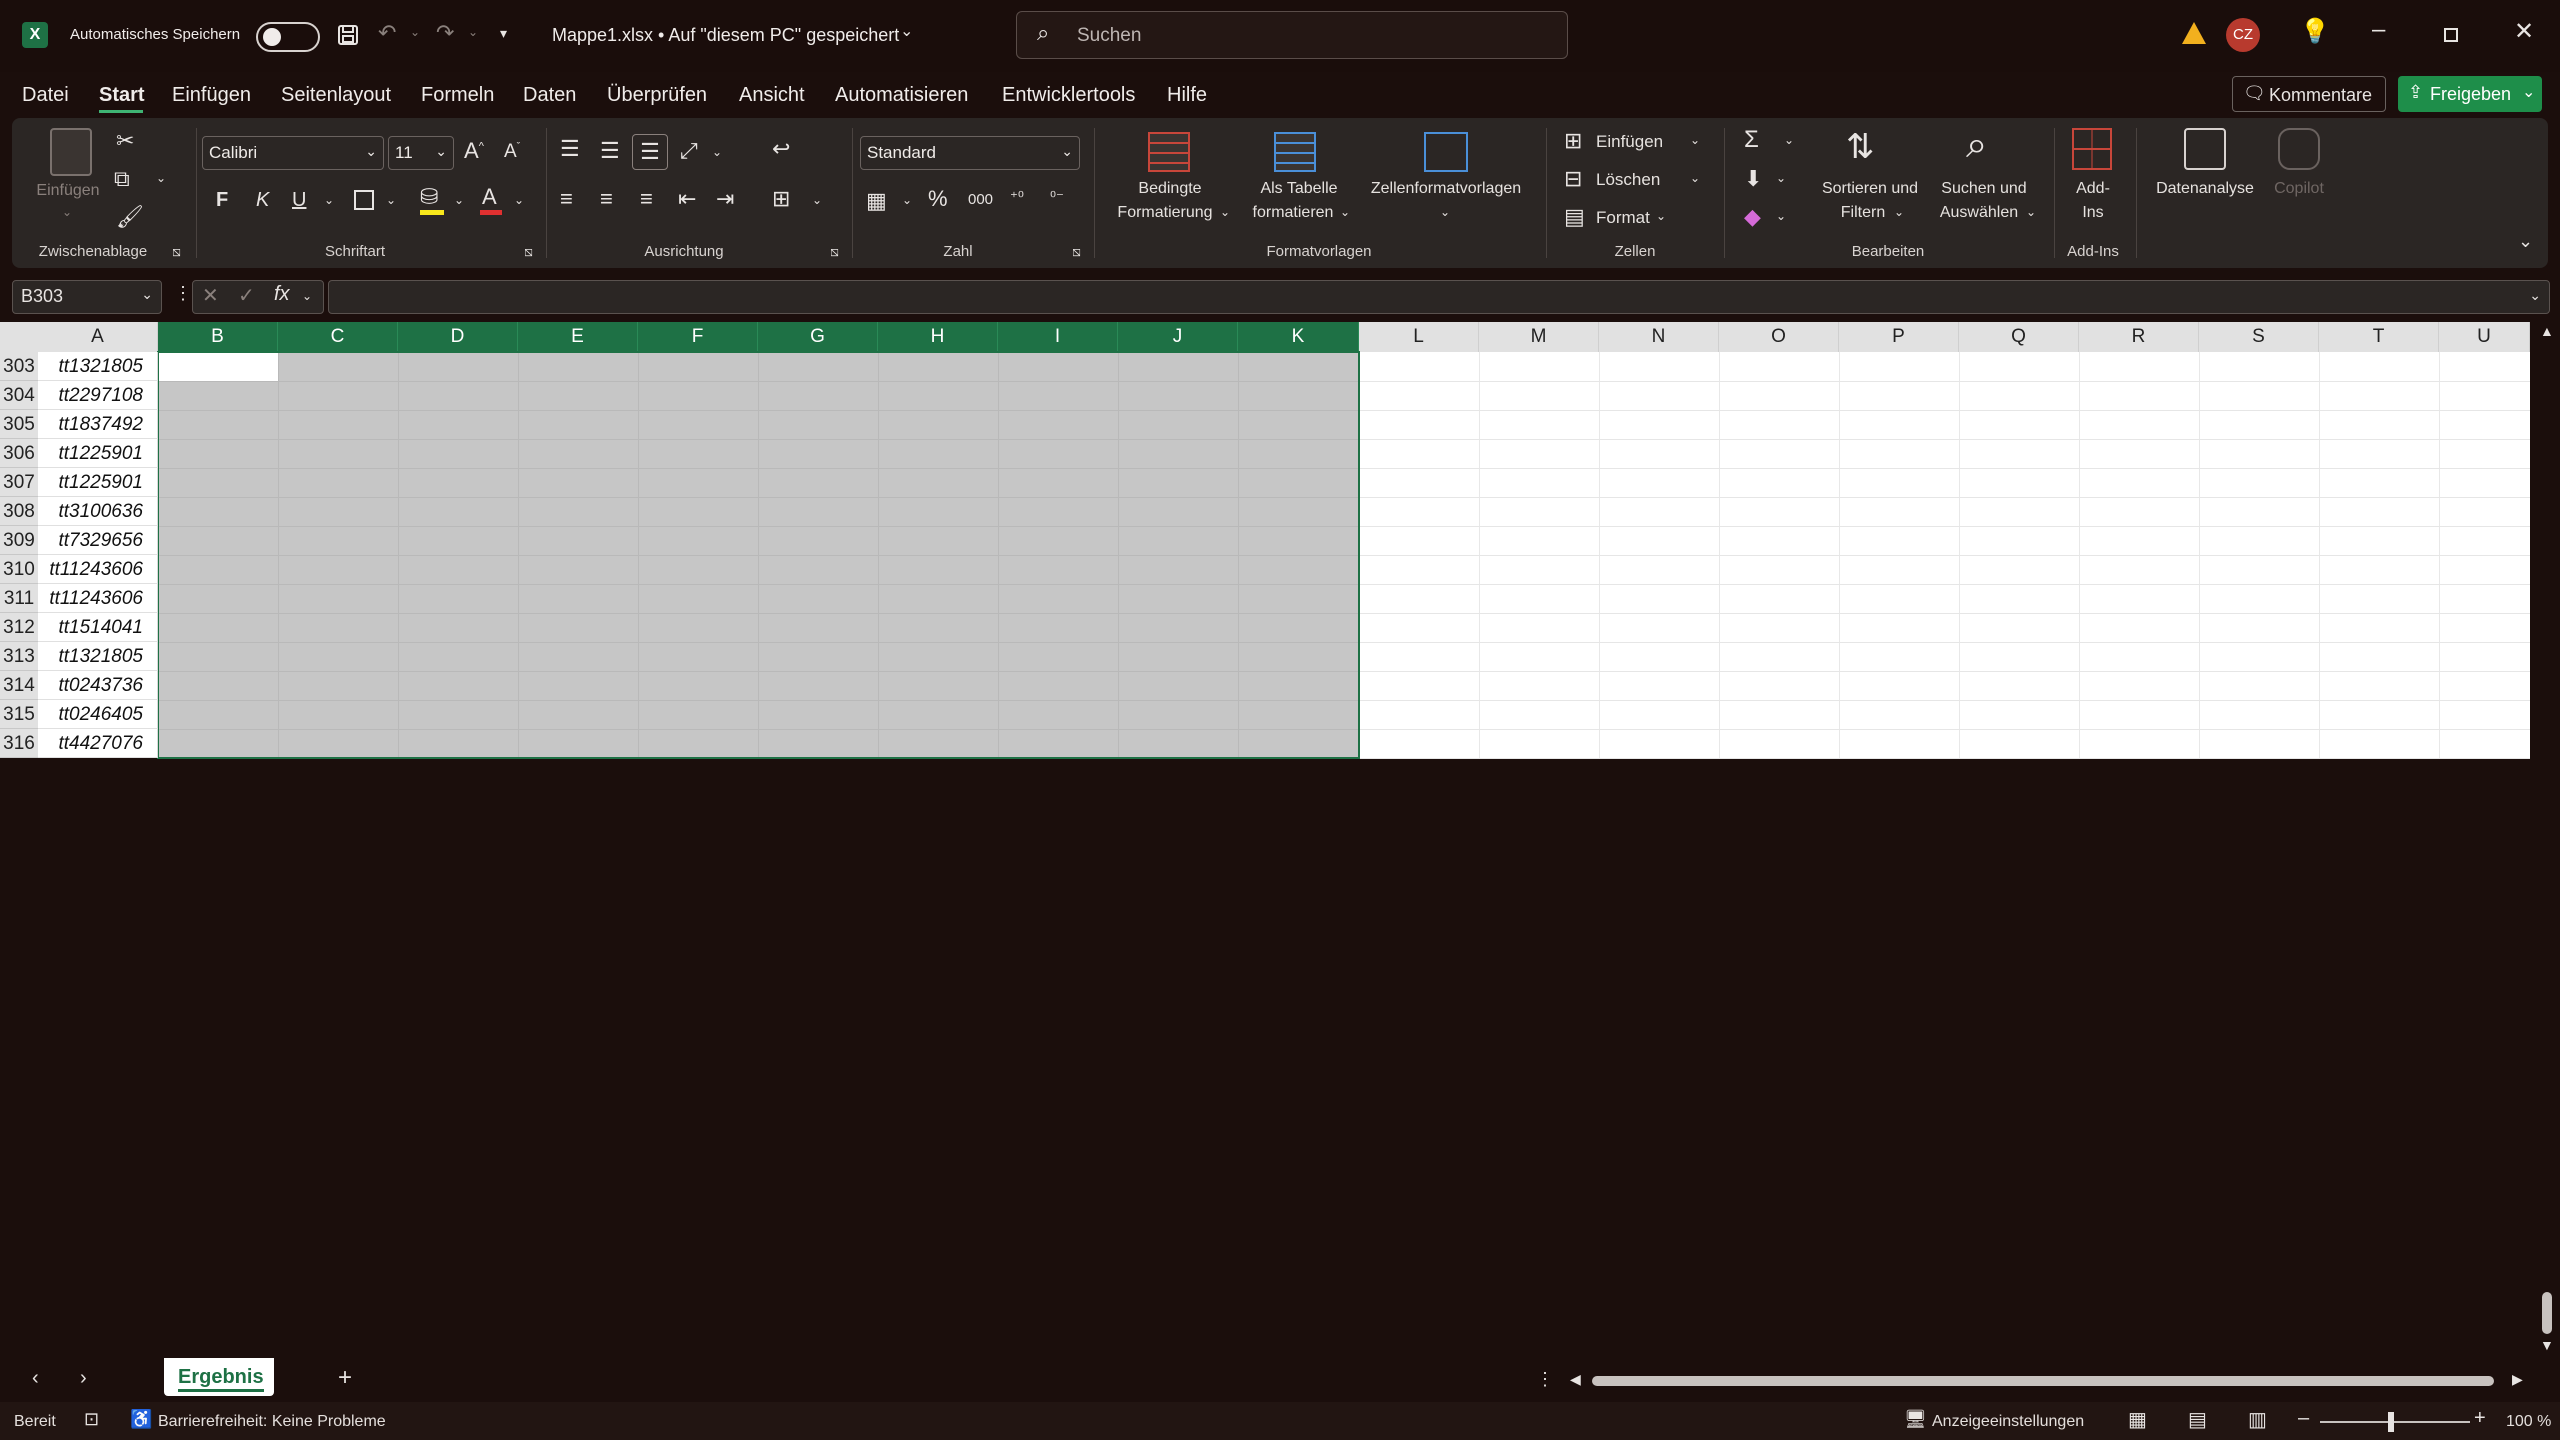  I want to click on page-layout-view-icon: ▤, so click(2197, 1420).